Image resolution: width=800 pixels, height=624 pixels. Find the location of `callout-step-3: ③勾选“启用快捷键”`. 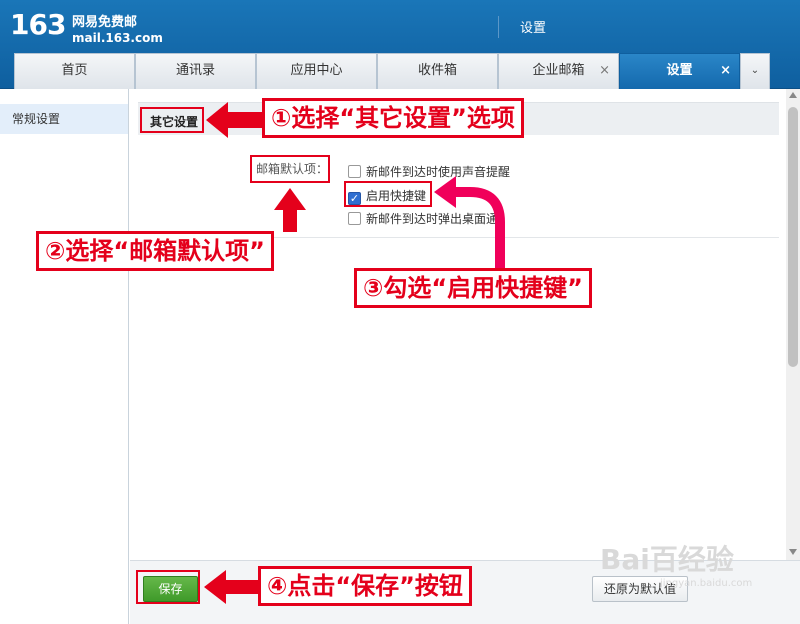

callout-step-3: ③勾选“启用快捷键” is located at coordinates (473, 288).